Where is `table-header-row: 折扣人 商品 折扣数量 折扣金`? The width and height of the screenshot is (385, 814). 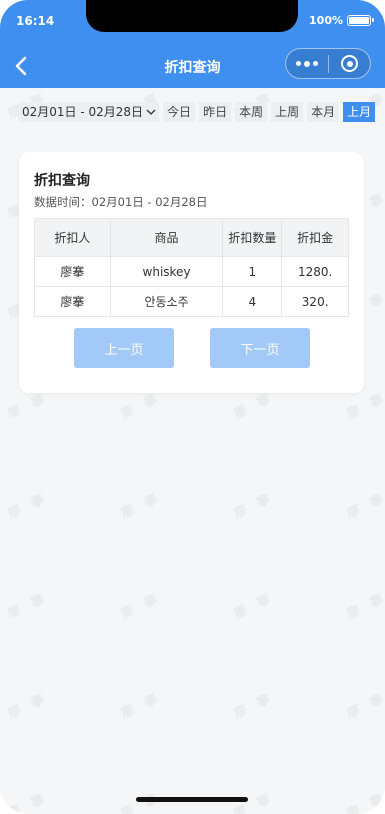 table-header-row: 折扣人 商品 折扣数量 折扣金 is located at coordinates (191, 237).